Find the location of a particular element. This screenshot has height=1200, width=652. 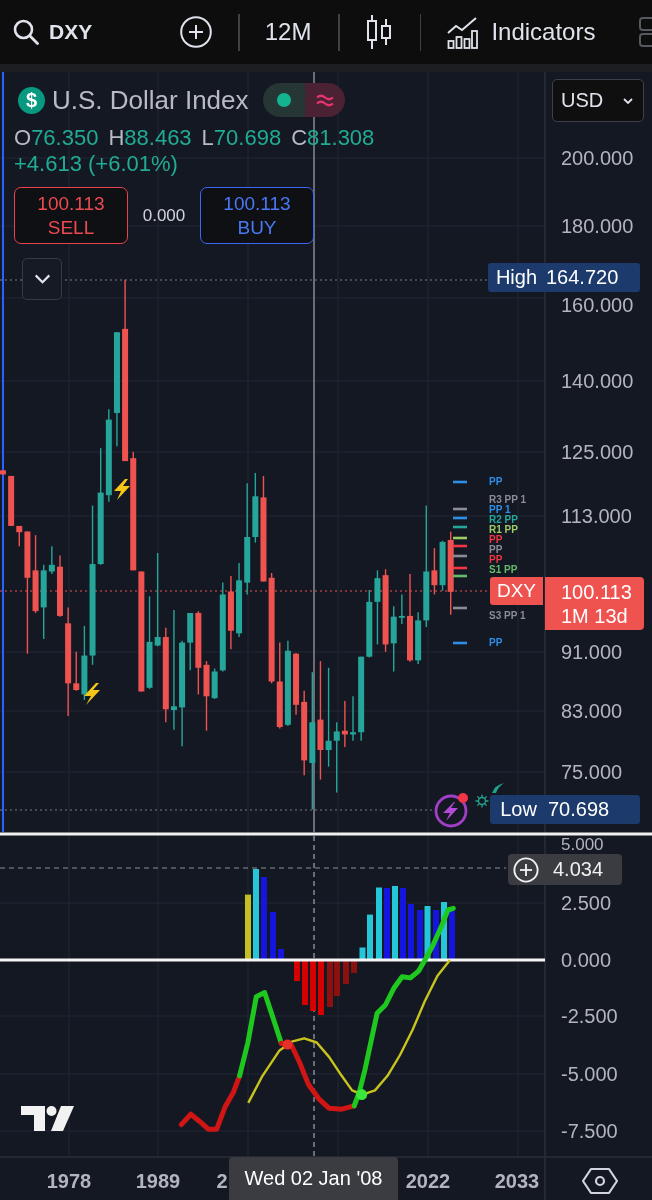

price-change: +4.613 (+6.01%) is located at coordinates (96, 164).